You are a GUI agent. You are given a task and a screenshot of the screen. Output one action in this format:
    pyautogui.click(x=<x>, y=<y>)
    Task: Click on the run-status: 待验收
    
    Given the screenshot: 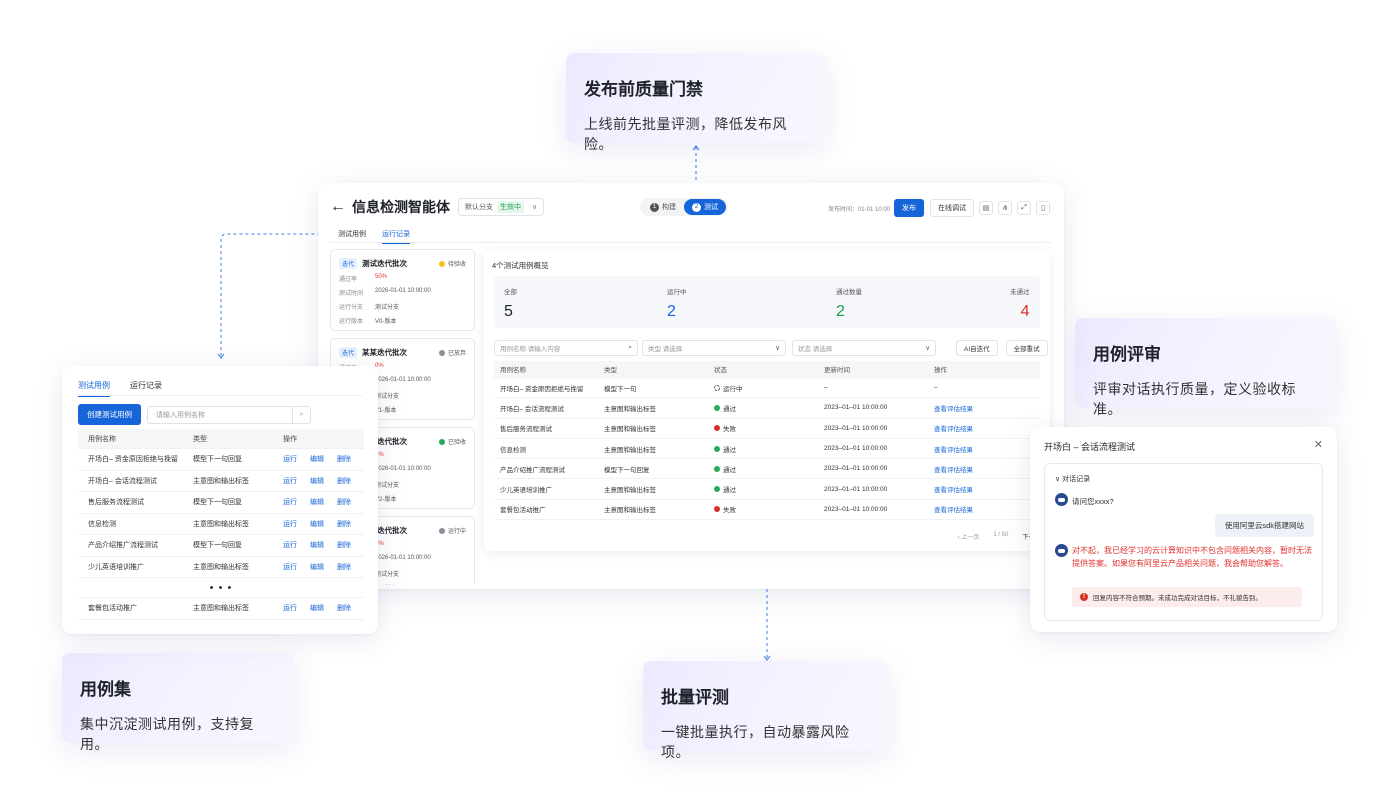 What is the action you would take?
    pyautogui.click(x=452, y=263)
    